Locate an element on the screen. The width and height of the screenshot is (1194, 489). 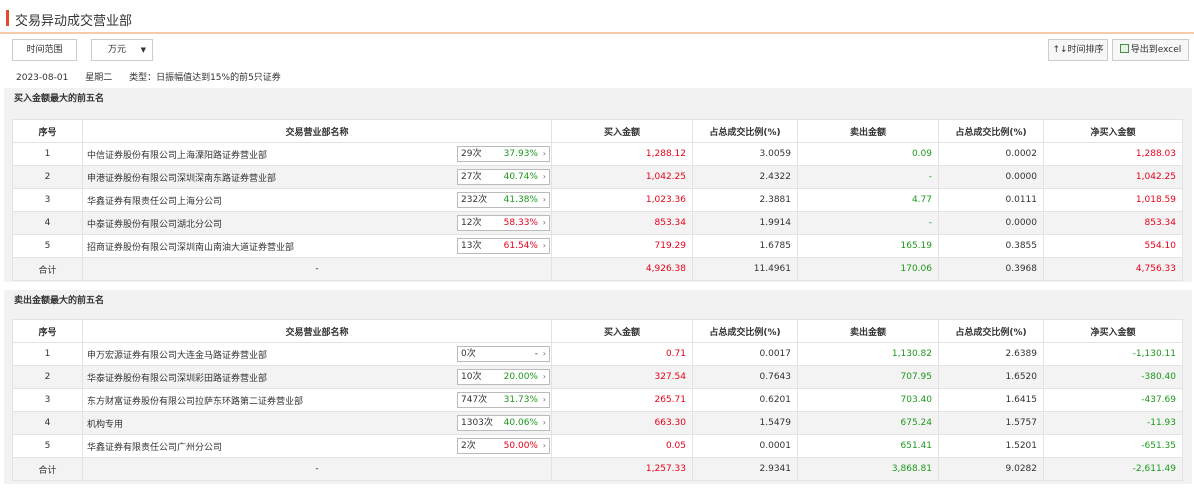
page-title: 交易异动成交营业部 is located at coordinates (74, 21).